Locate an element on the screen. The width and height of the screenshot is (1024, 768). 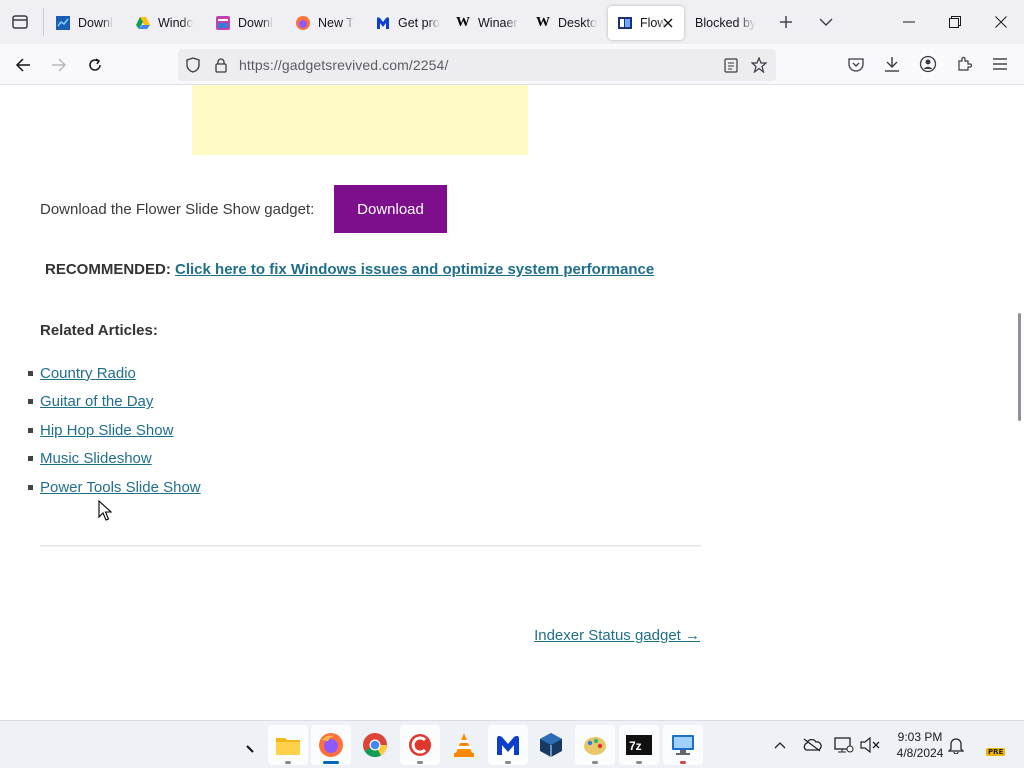
extensions-button is located at coordinates (964, 64).